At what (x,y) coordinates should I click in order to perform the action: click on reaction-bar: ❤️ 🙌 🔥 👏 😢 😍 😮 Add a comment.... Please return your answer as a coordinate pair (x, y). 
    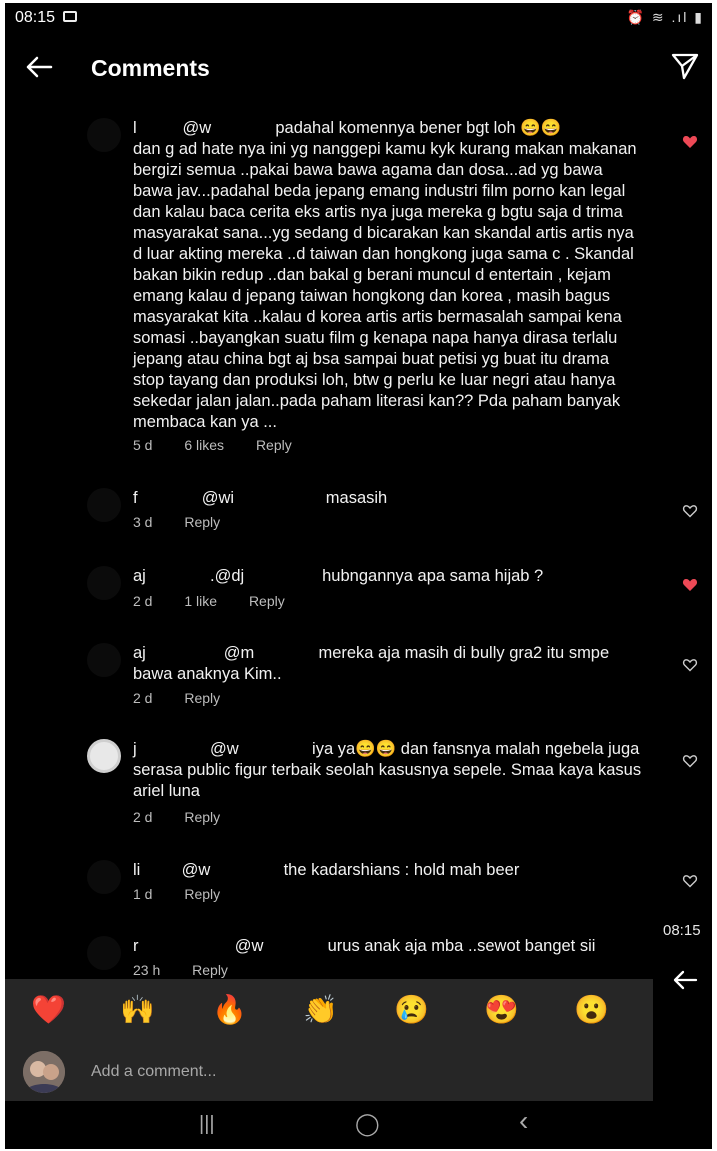
    Looking at the image, I should click on (329, 1040).